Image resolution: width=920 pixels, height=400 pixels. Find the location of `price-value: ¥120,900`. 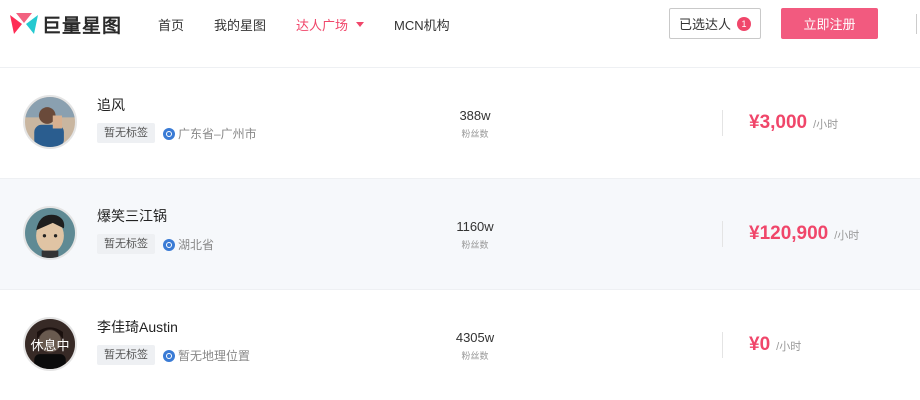

price-value: ¥120,900 is located at coordinates (789, 233).